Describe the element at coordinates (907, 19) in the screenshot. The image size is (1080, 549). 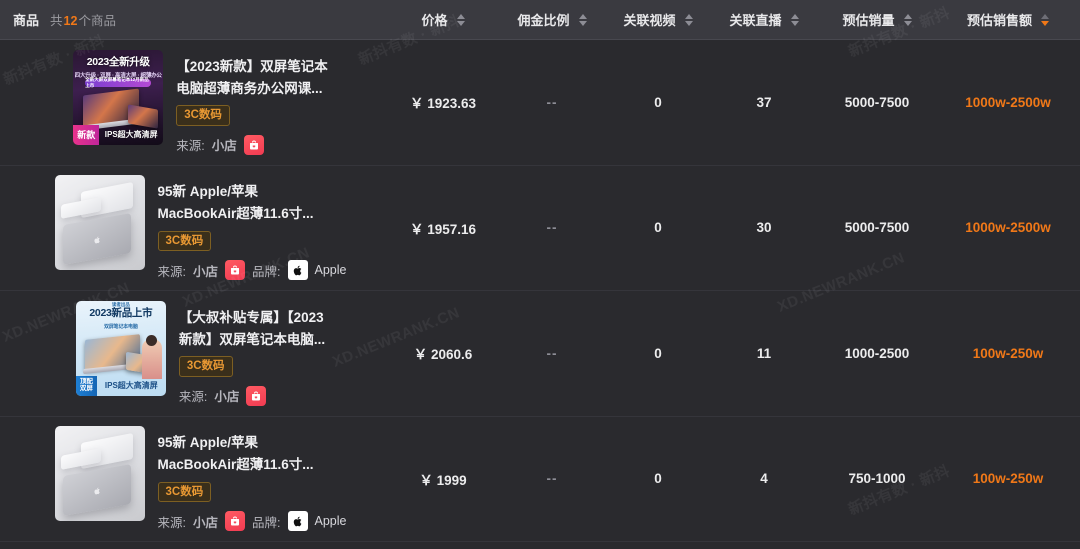
I see `sort-toggle-est-sales` at that location.